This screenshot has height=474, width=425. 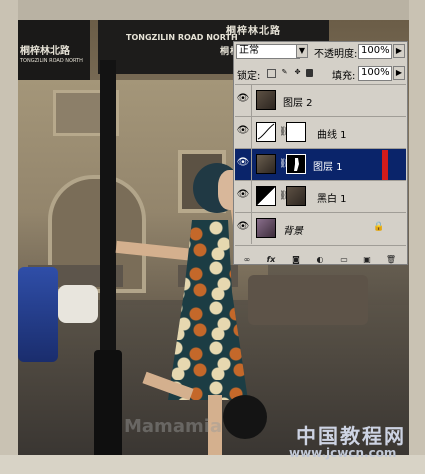 I want to click on lock-position-icon: ✥, so click(x=297, y=73).